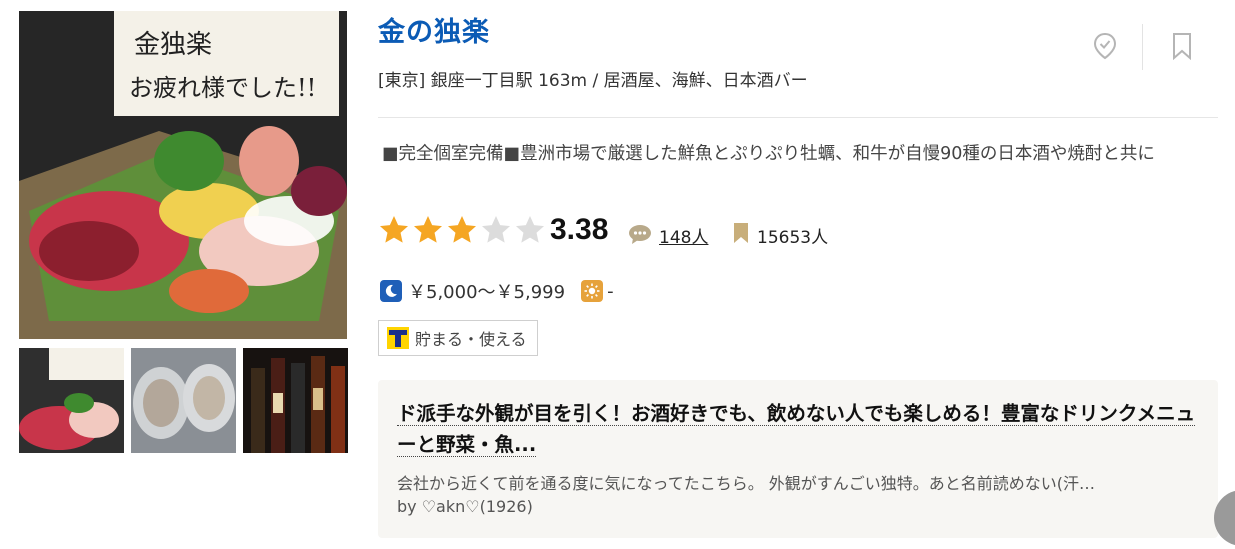 The width and height of the screenshot is (1235, 549). What do you see at coordinates (487, 292) in the screenshot?
I see `dinner-price: ￥5,000～￥5,999` at bounding box center [487, 292].